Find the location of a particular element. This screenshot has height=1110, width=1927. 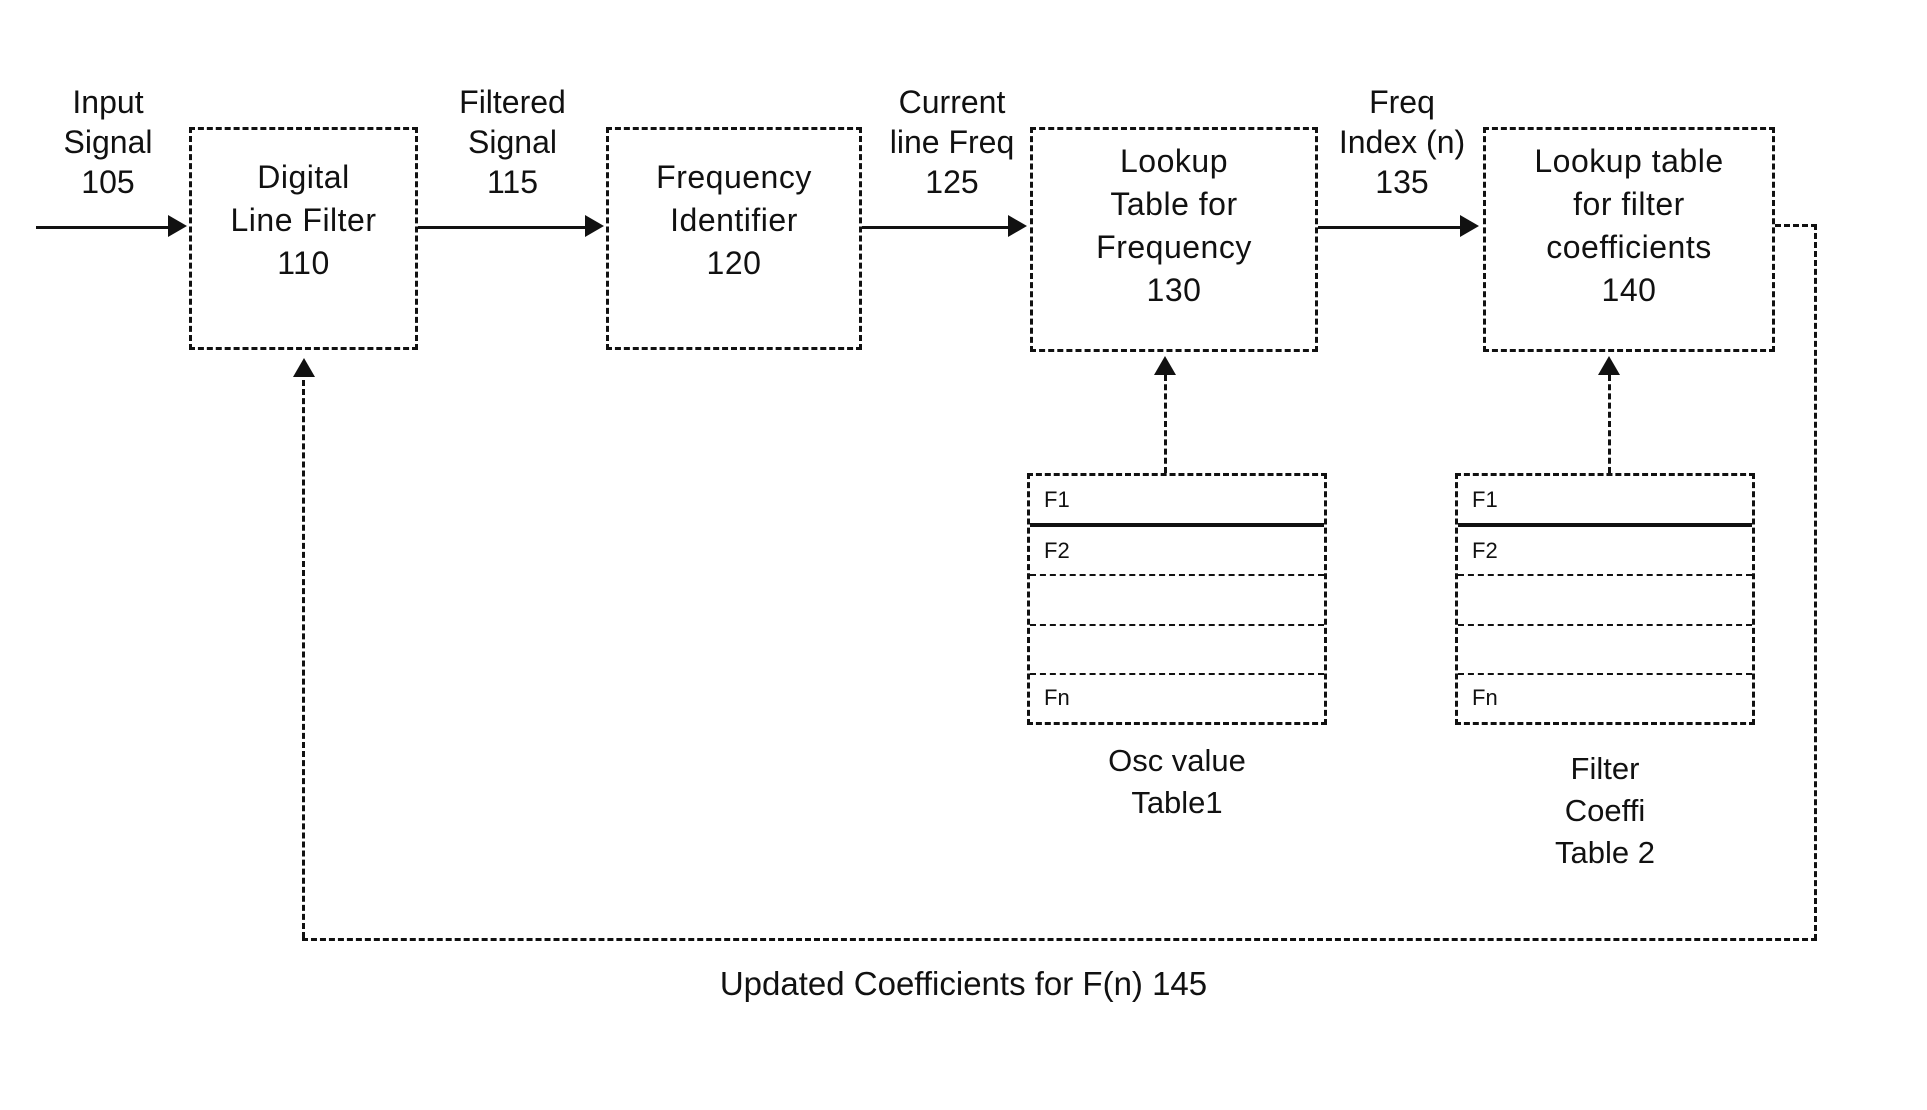

arrowhead-filtered-signal is located at coordinates (594, 226).